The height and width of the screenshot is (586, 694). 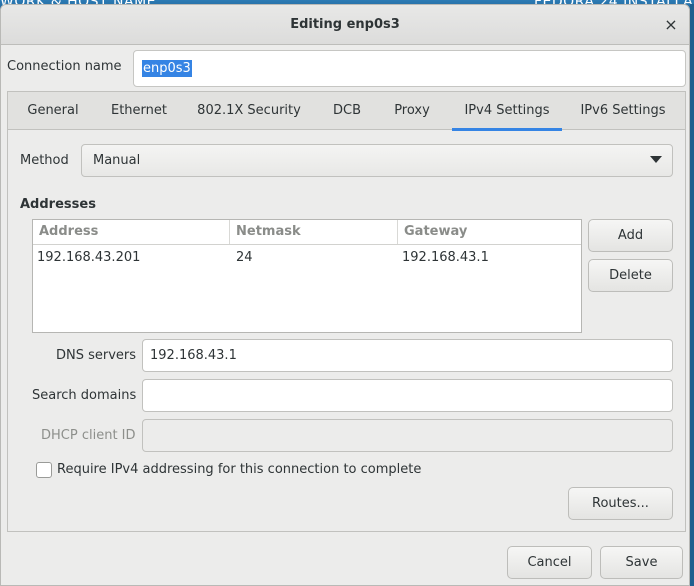 I want to click on column-header-gateway: Gateway, so click(x=489, y=232).